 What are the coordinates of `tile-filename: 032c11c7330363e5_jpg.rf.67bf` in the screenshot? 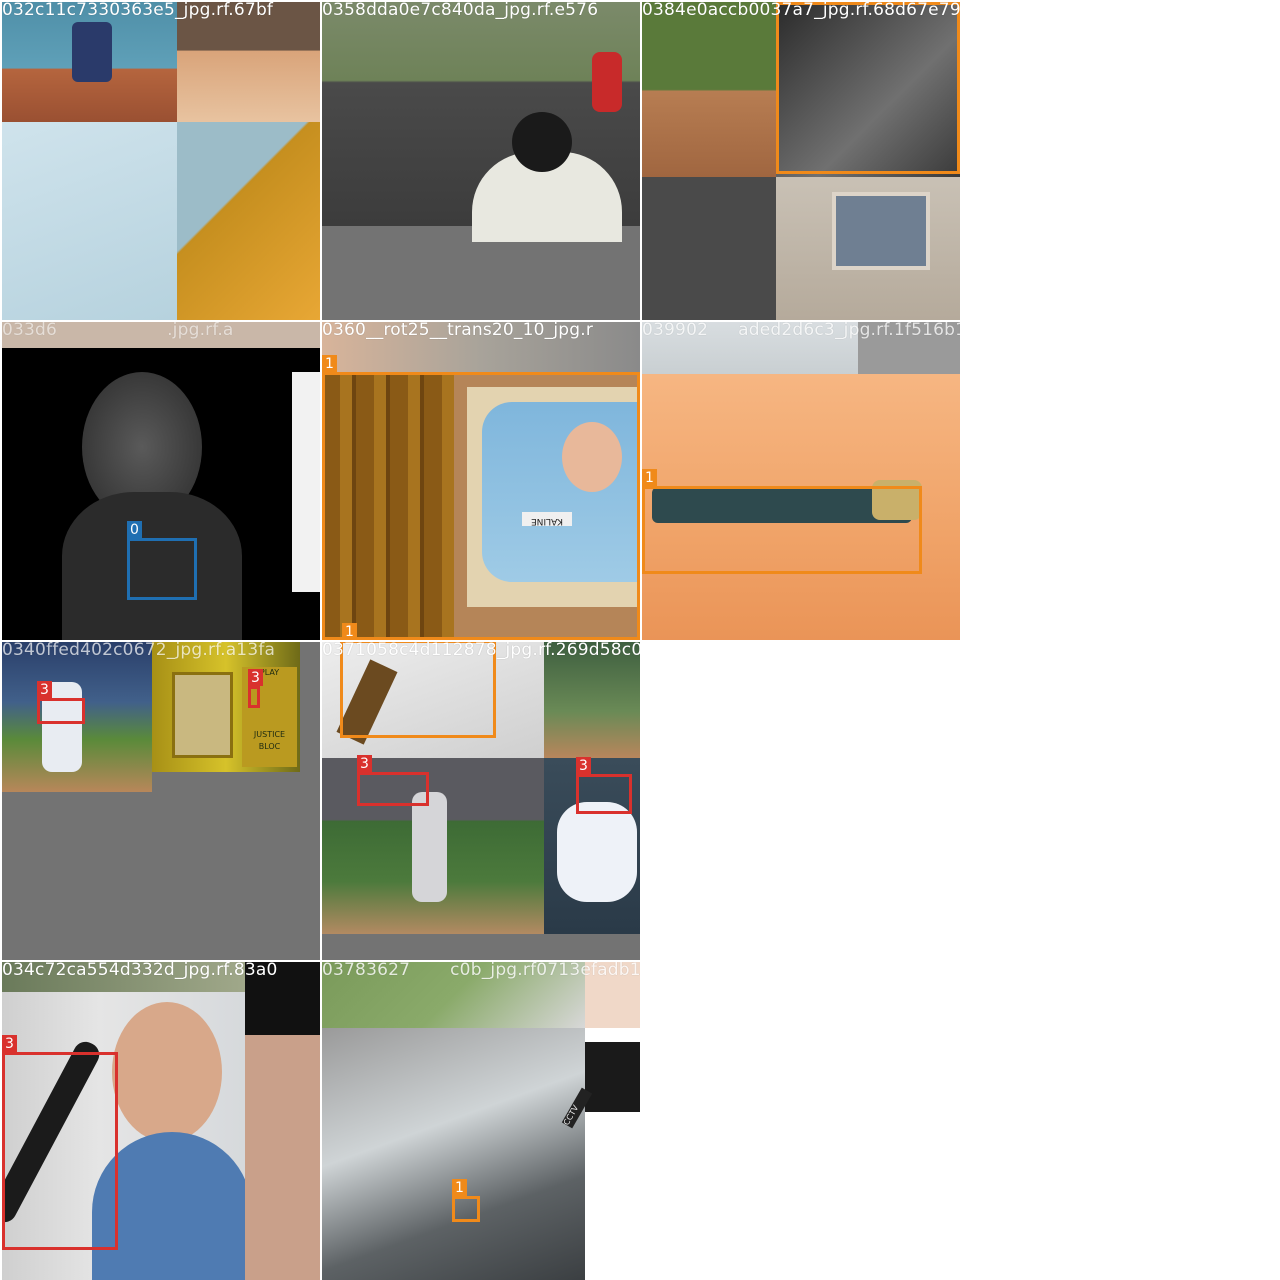 It's located at (138, 11).